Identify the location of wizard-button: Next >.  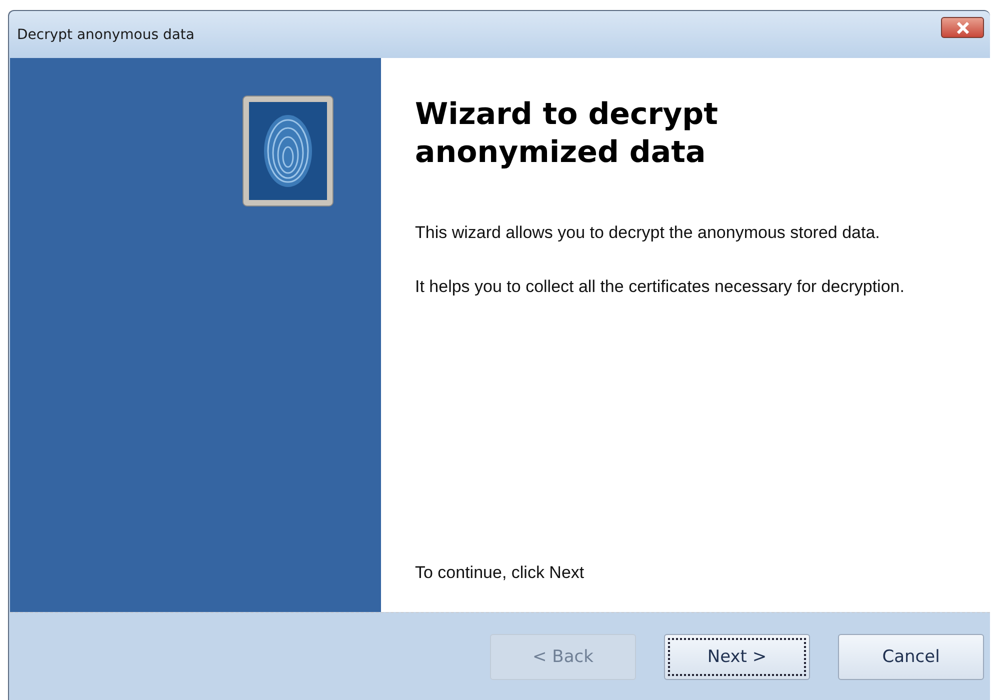
(737, 657).